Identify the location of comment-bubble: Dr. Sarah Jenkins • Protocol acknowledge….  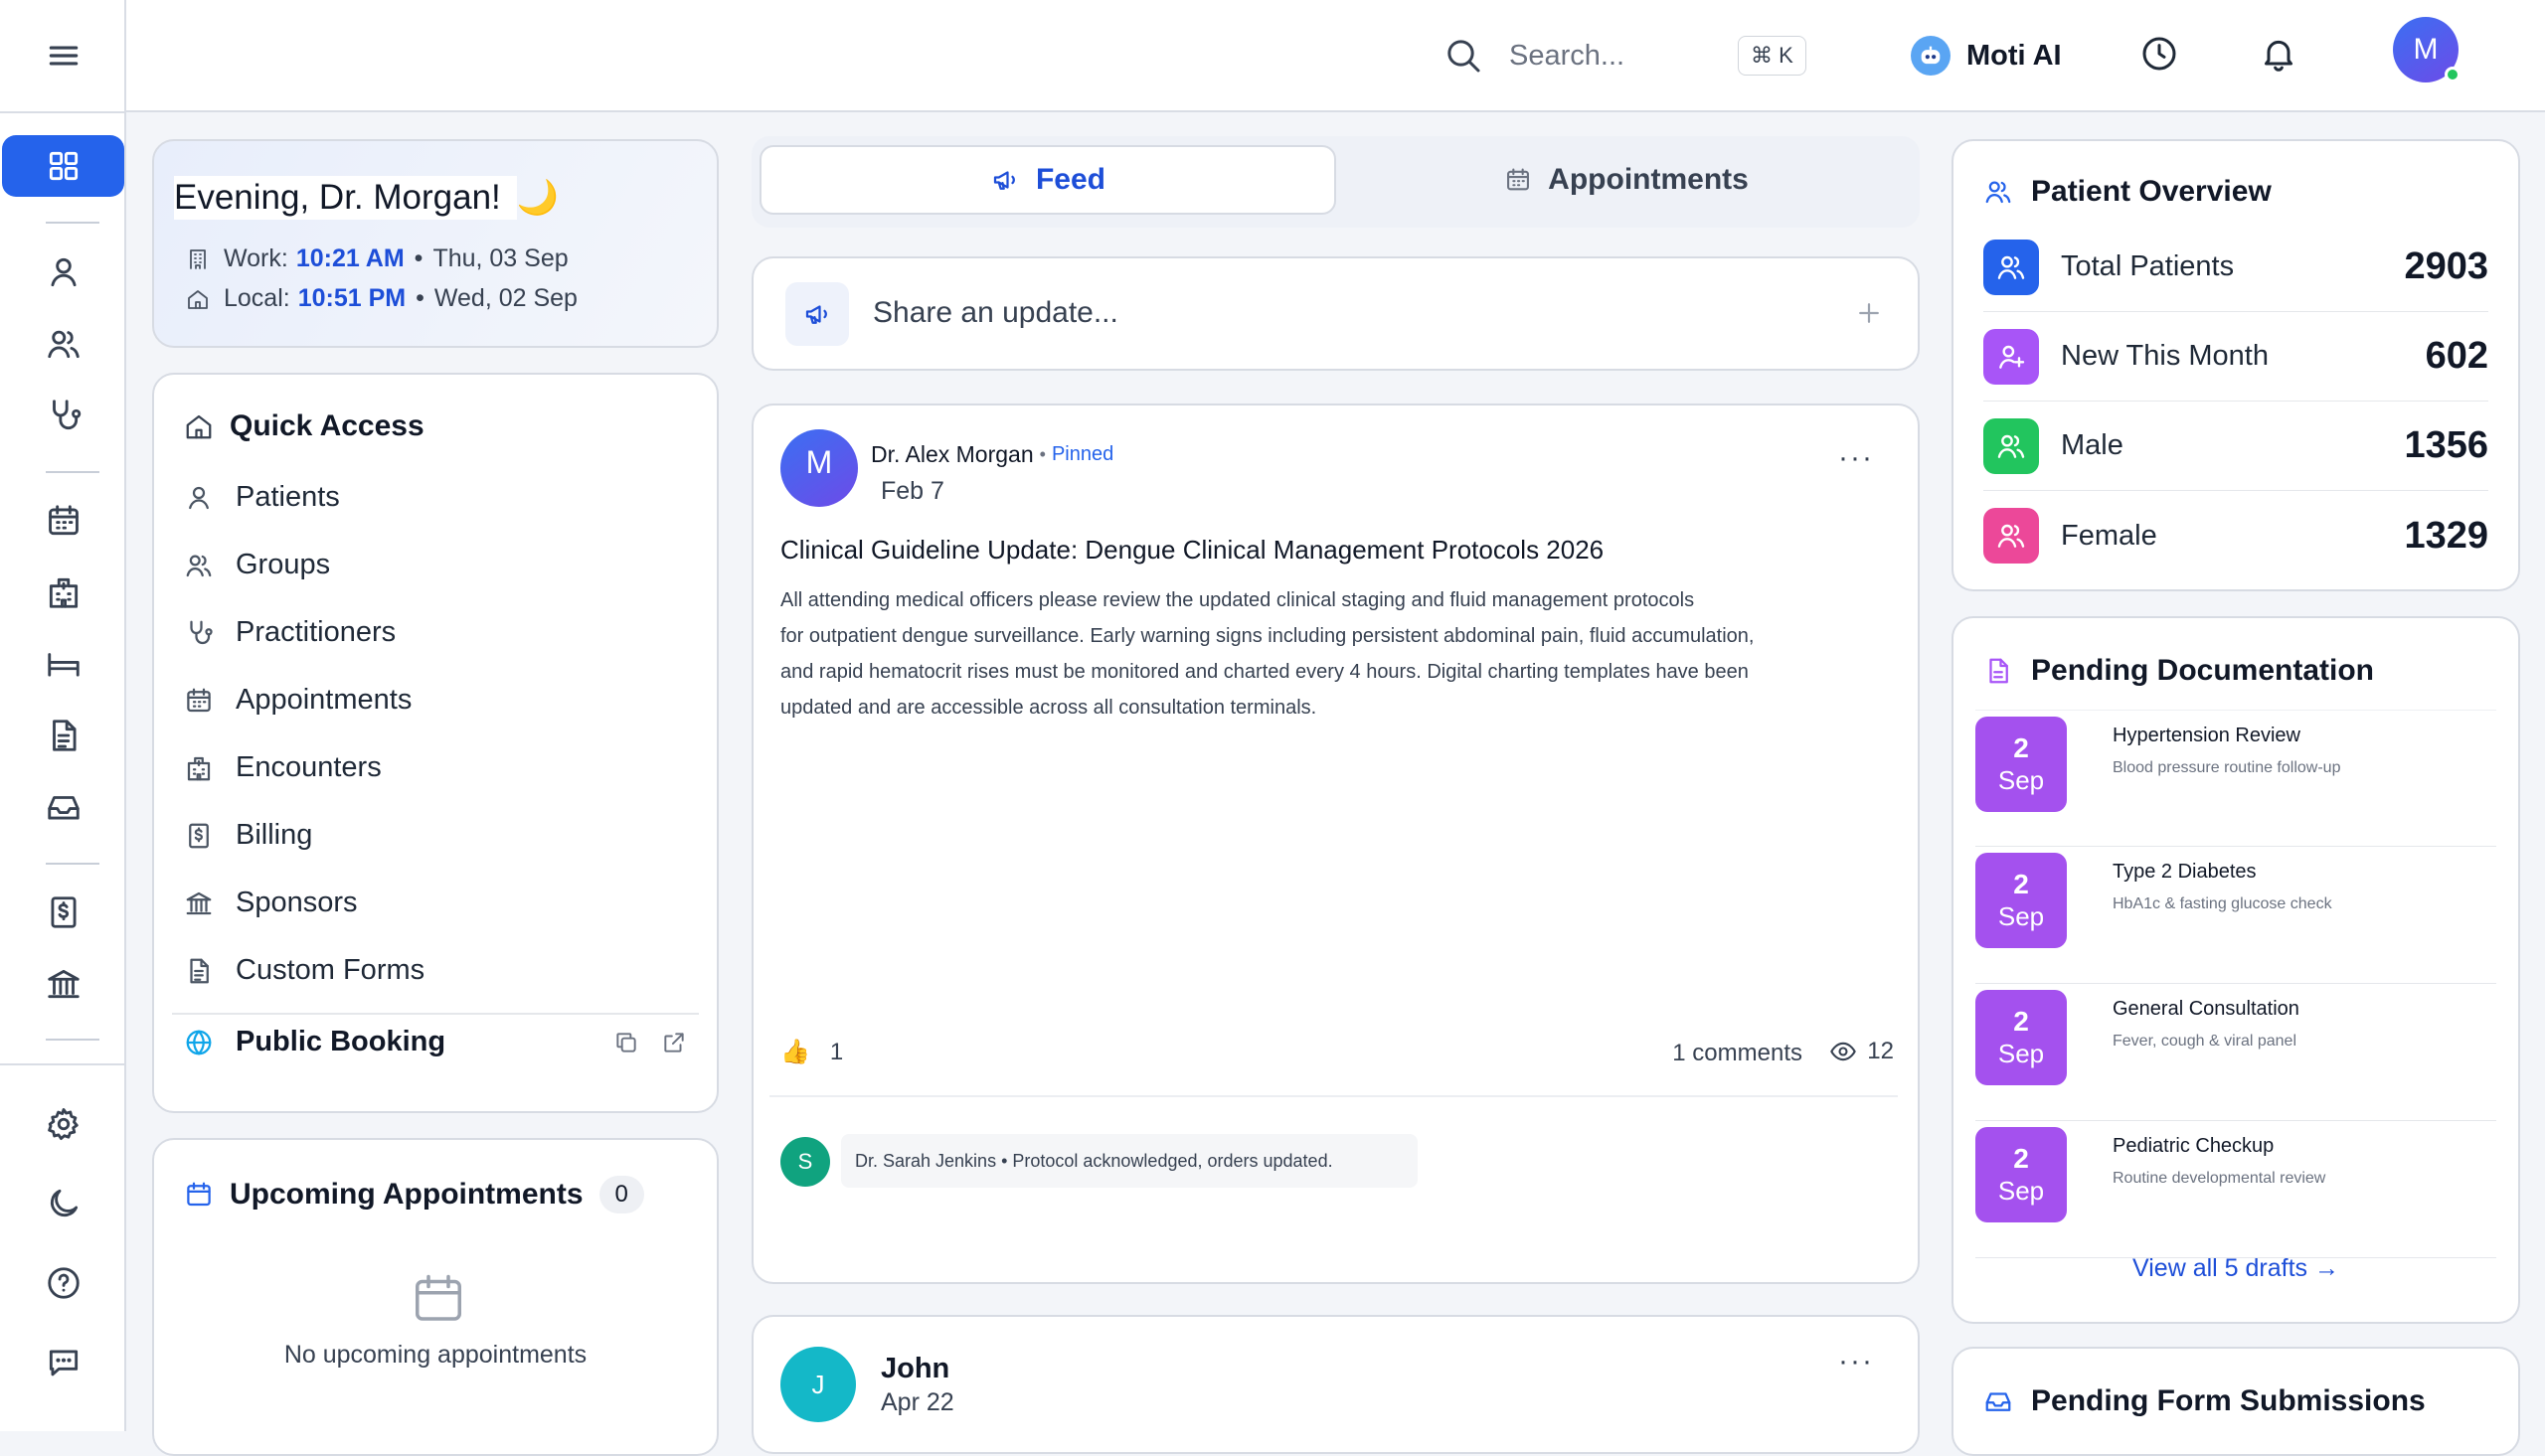
(1129, 1161).